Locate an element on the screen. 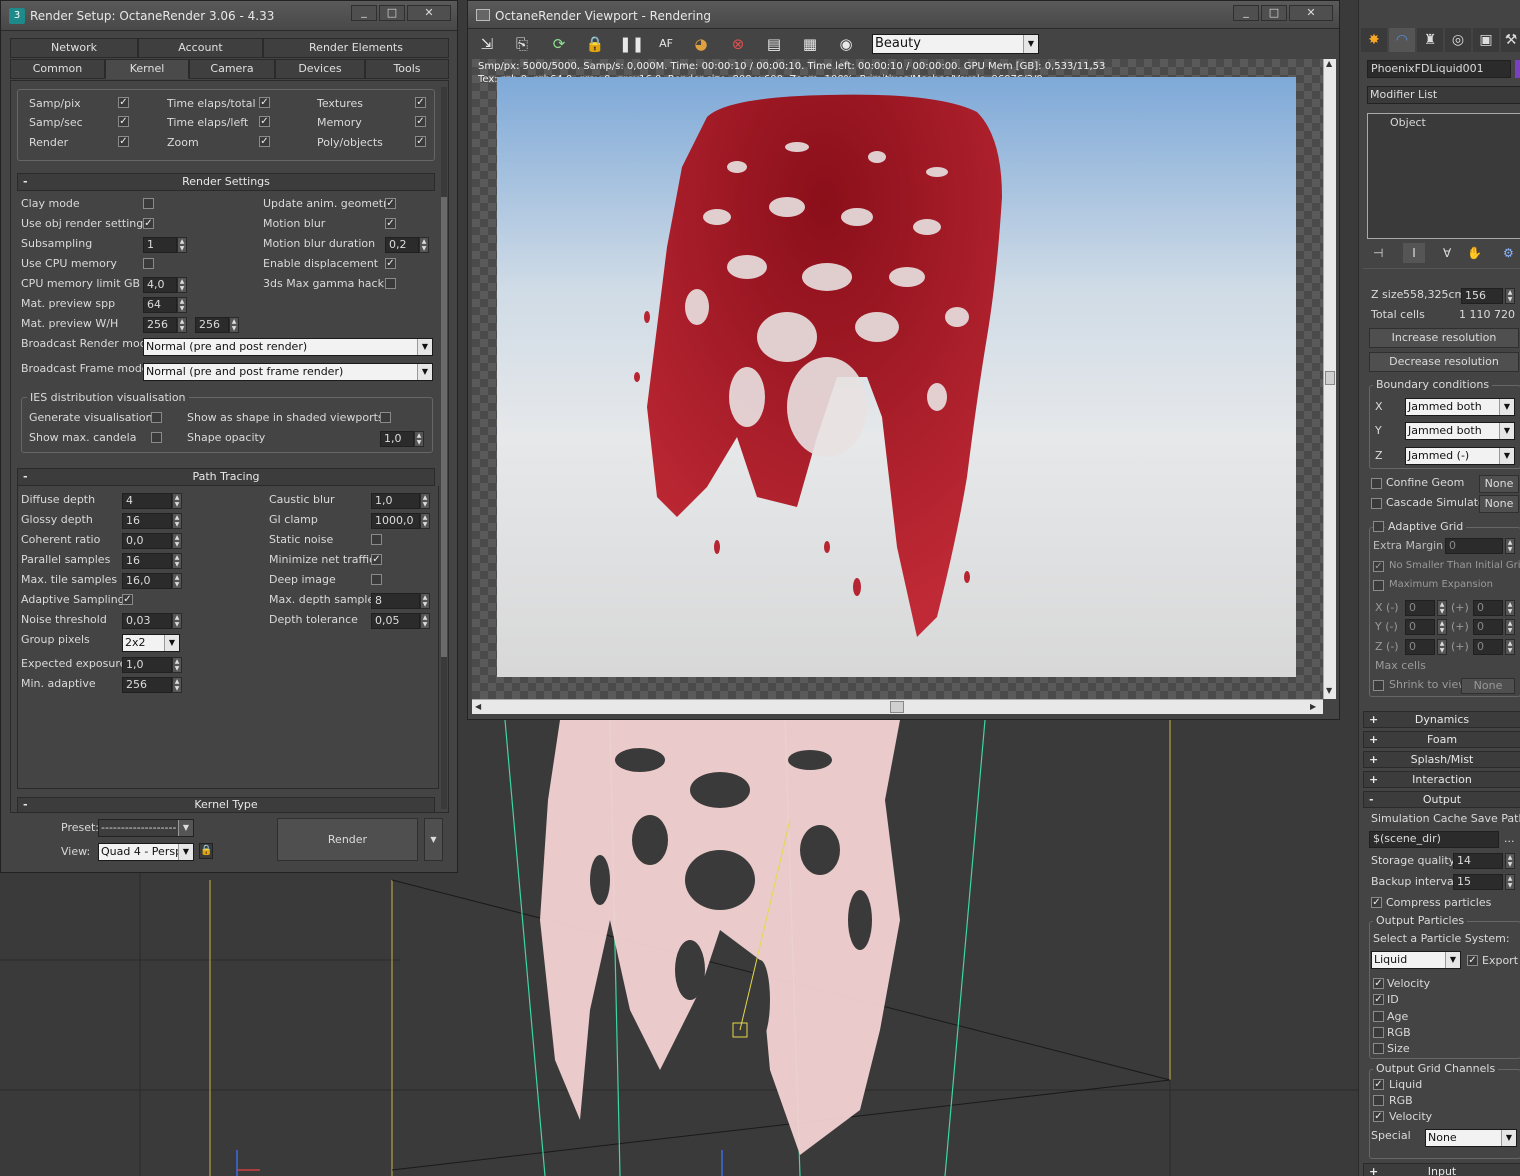 The image size is (1520, 1176). rollout-output: - Output is located at coordinates (1441, 799).